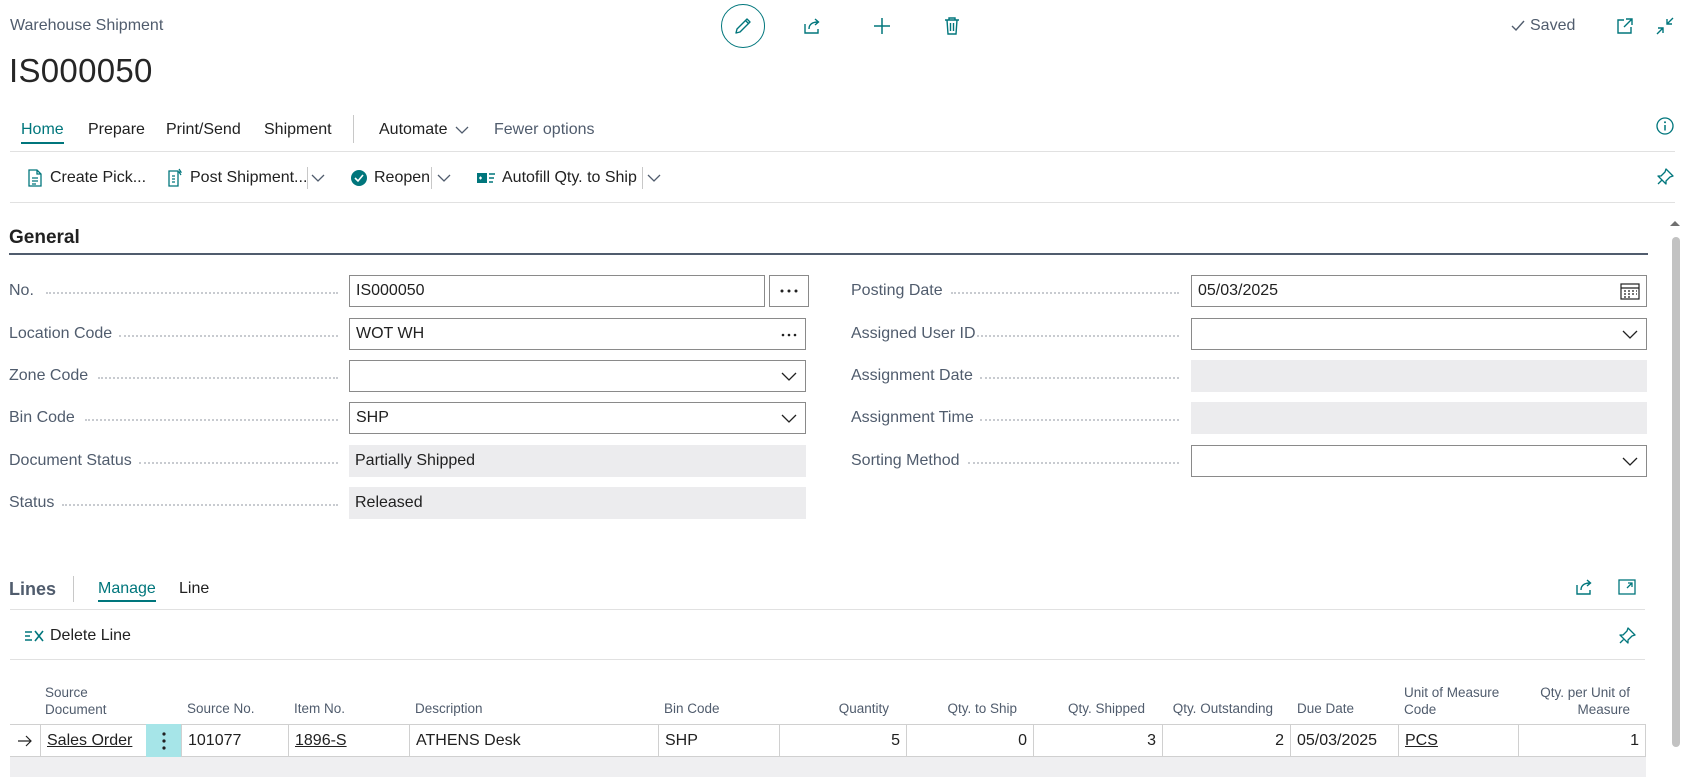 The height and width of the screenshot is (777, 1690). Describe the element at coordinates (1419, 334) in the screenshot. I see `assigned-user-id-field` at that location.